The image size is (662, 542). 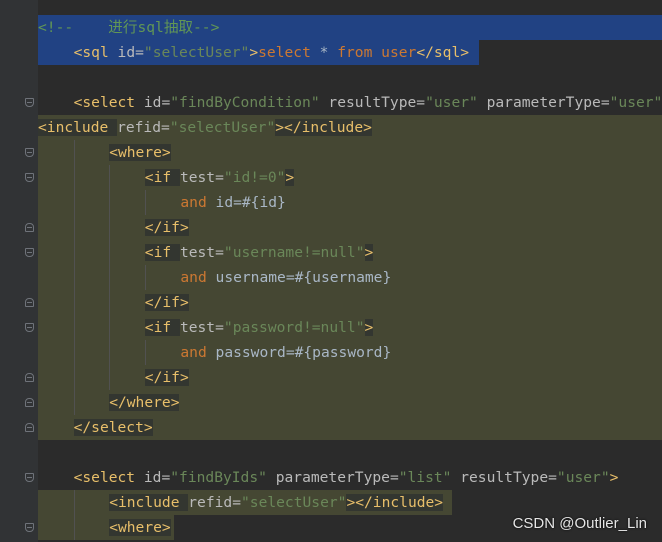 I want to click on code-line: and id=#{id}, so click(x=232, y=202).